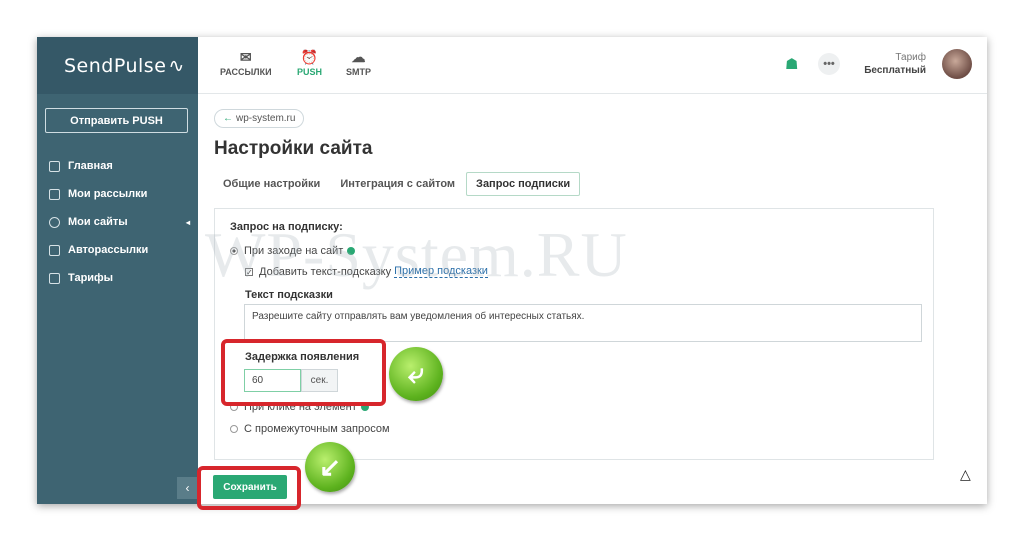 This screenshot has width=1024, height=541. Describe the element at coordinates (249, 488) in the screenshot. I see `highlight-save-box` at that location.